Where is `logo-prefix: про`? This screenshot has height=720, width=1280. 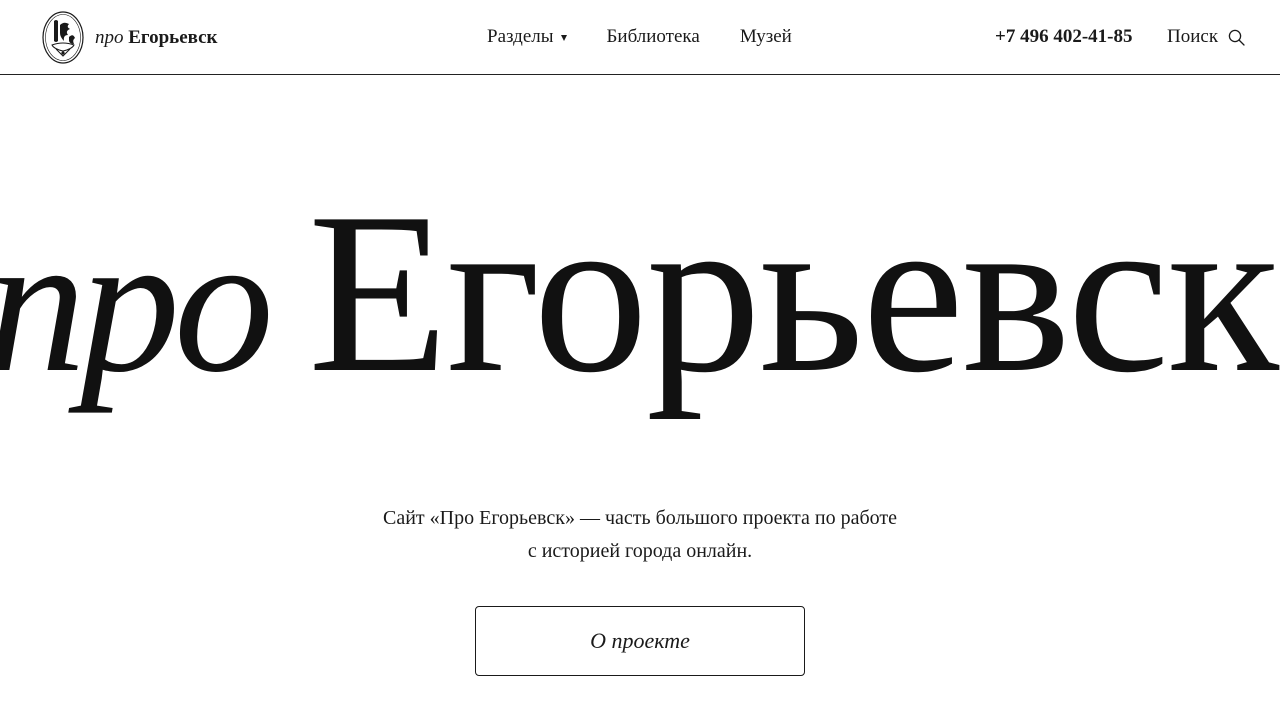
logo-prefix: про is located at coordinates (109, 37).